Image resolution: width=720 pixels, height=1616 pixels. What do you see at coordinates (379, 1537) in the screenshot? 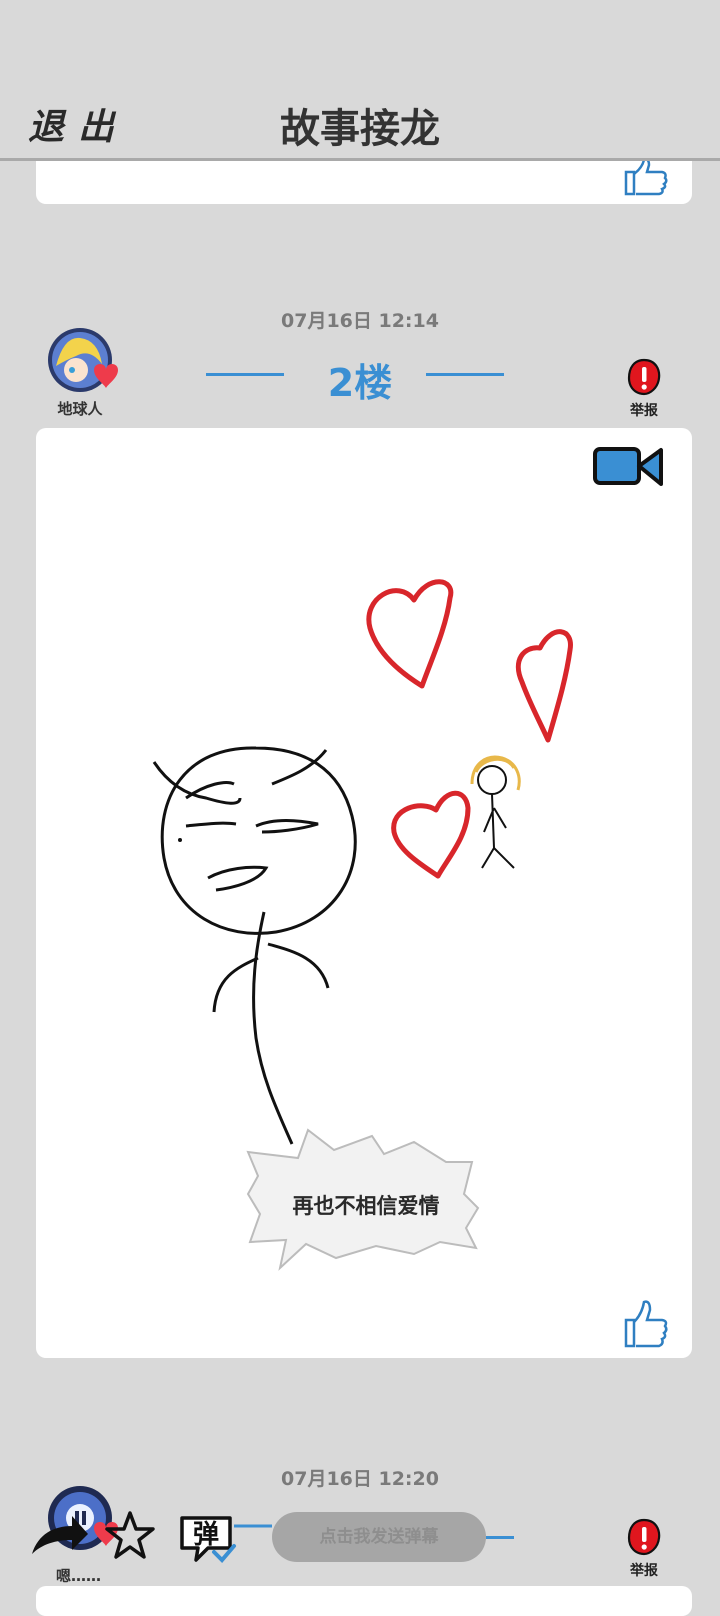
I see `danmaku-input: 点击我发送弹幕` at bounding box center [379, 1537].